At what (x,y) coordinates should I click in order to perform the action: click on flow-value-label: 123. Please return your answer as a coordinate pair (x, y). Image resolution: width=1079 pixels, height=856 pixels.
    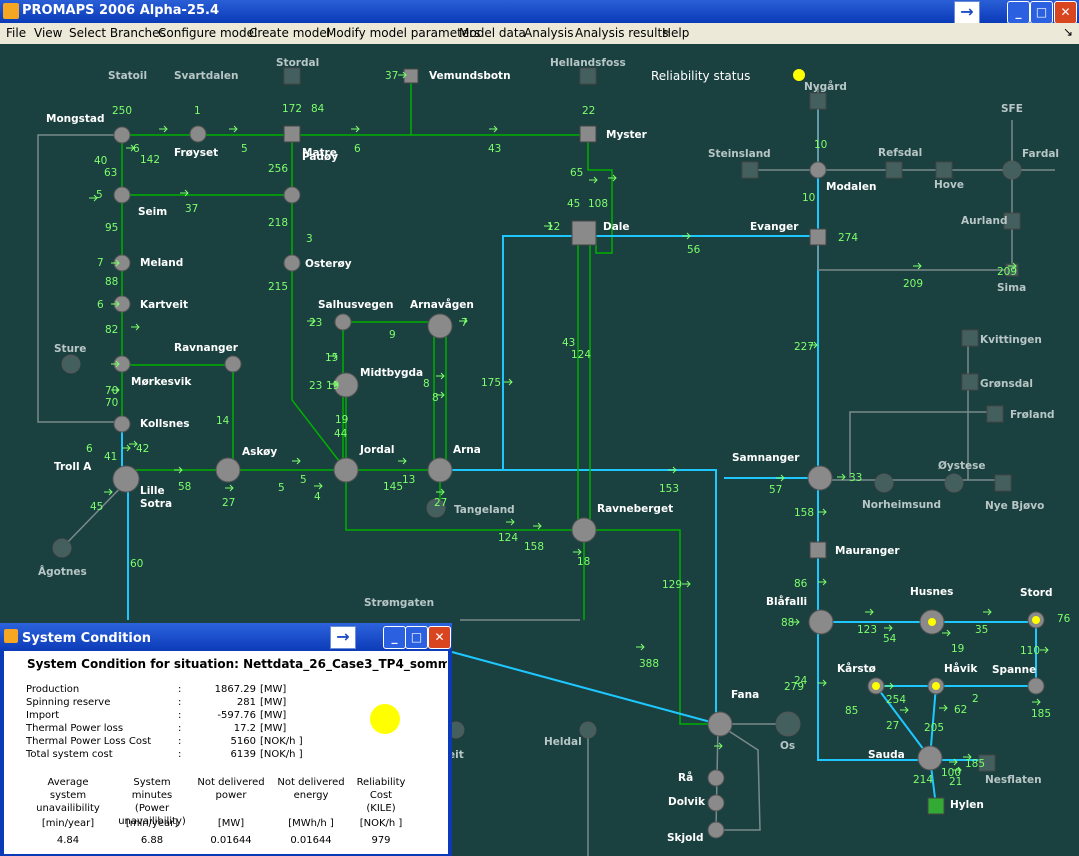
    Looking at the image, I should click on (867, 630).